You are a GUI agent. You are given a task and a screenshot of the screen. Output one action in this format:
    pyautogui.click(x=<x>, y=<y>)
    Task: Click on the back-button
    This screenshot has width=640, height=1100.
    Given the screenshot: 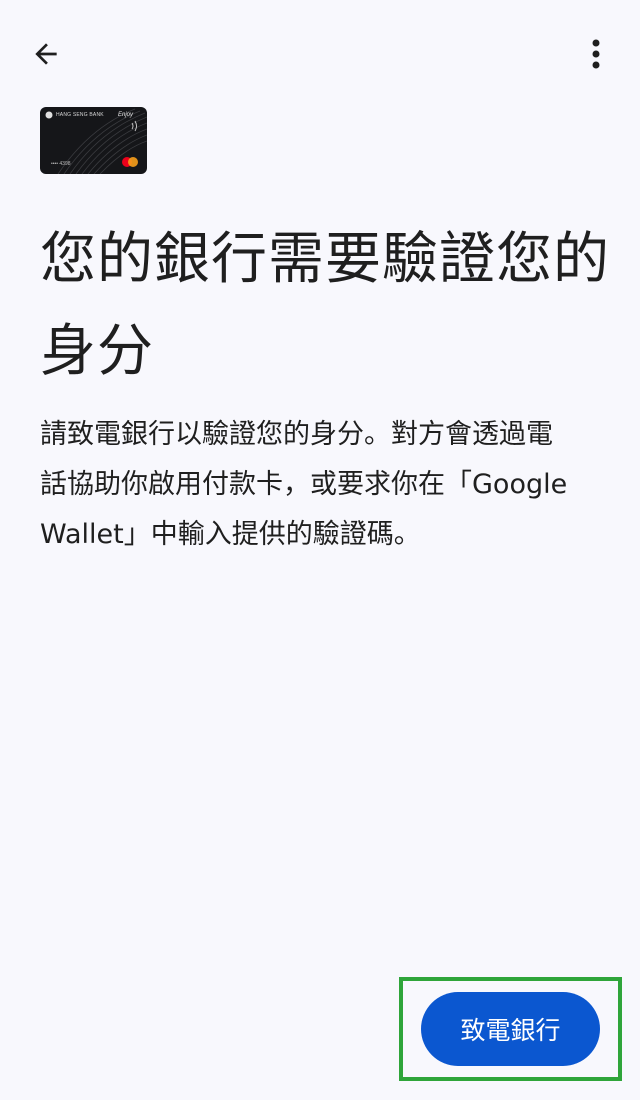 What is the action you would take?
    pyautogui.click(x=46, y=54)
    